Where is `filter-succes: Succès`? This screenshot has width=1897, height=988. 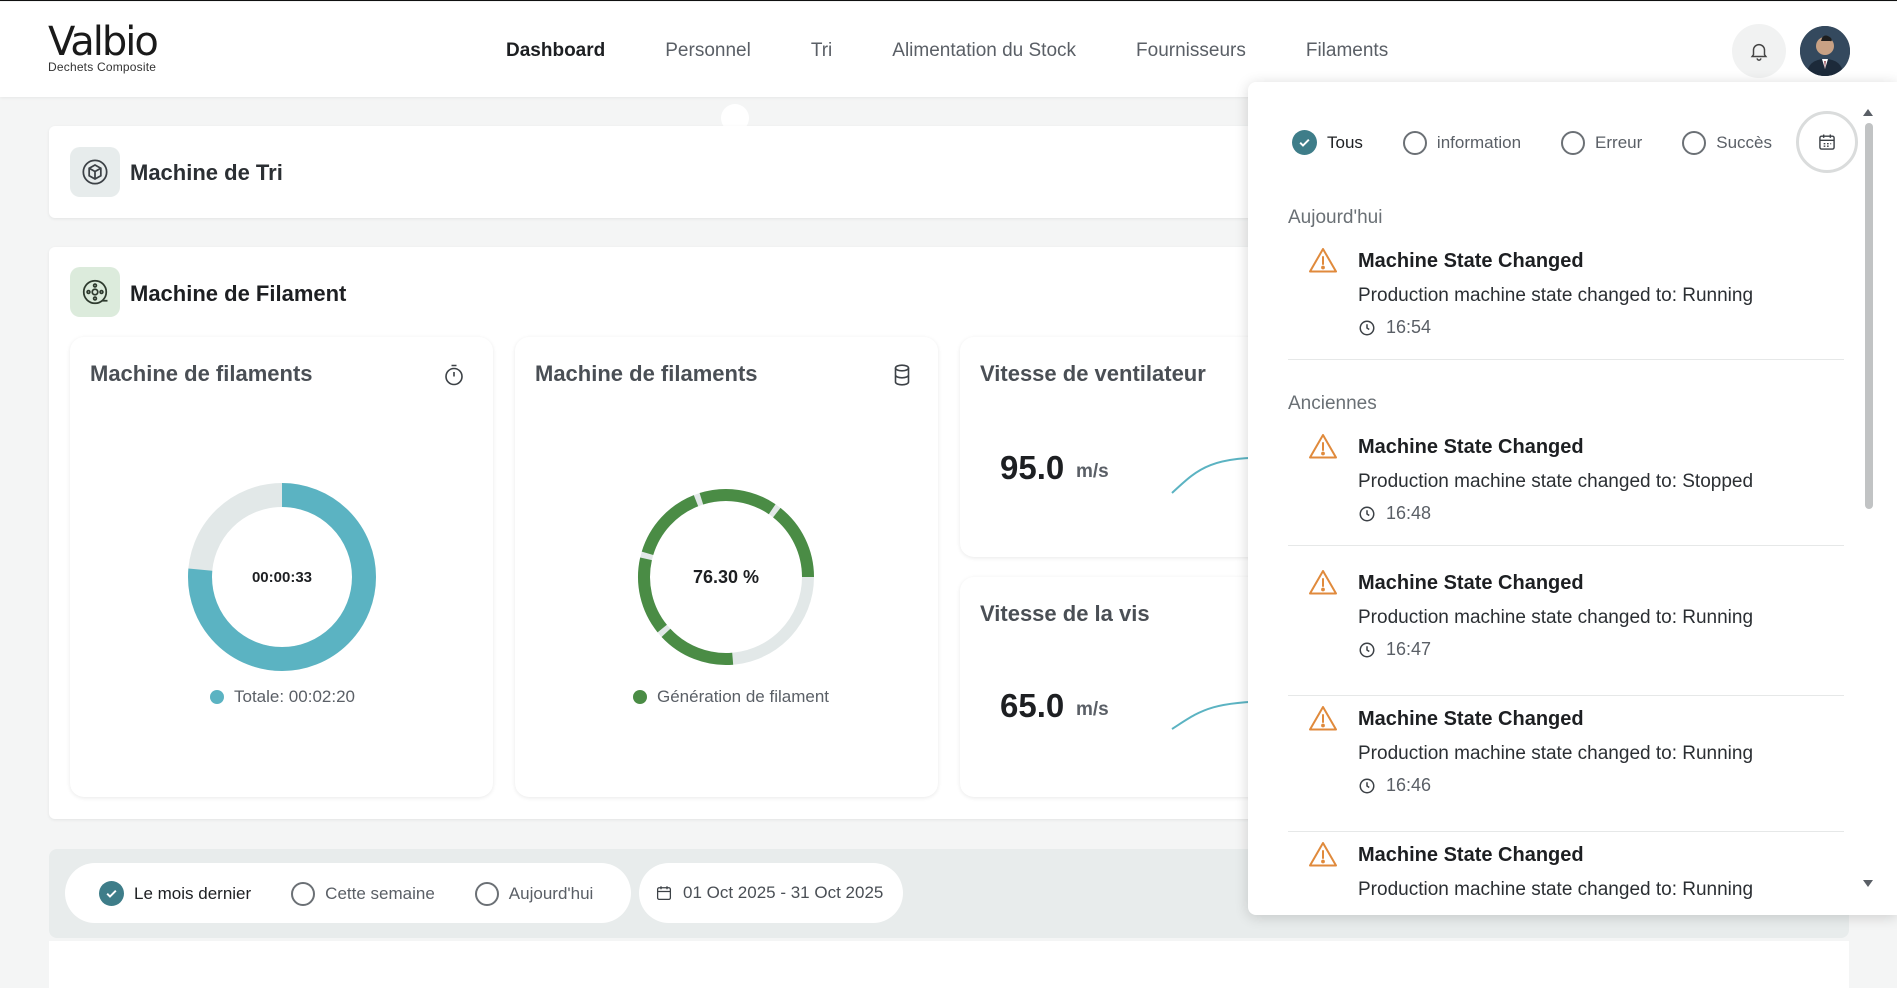 filter-succes: Succès is located at coordinates (1727, 142).